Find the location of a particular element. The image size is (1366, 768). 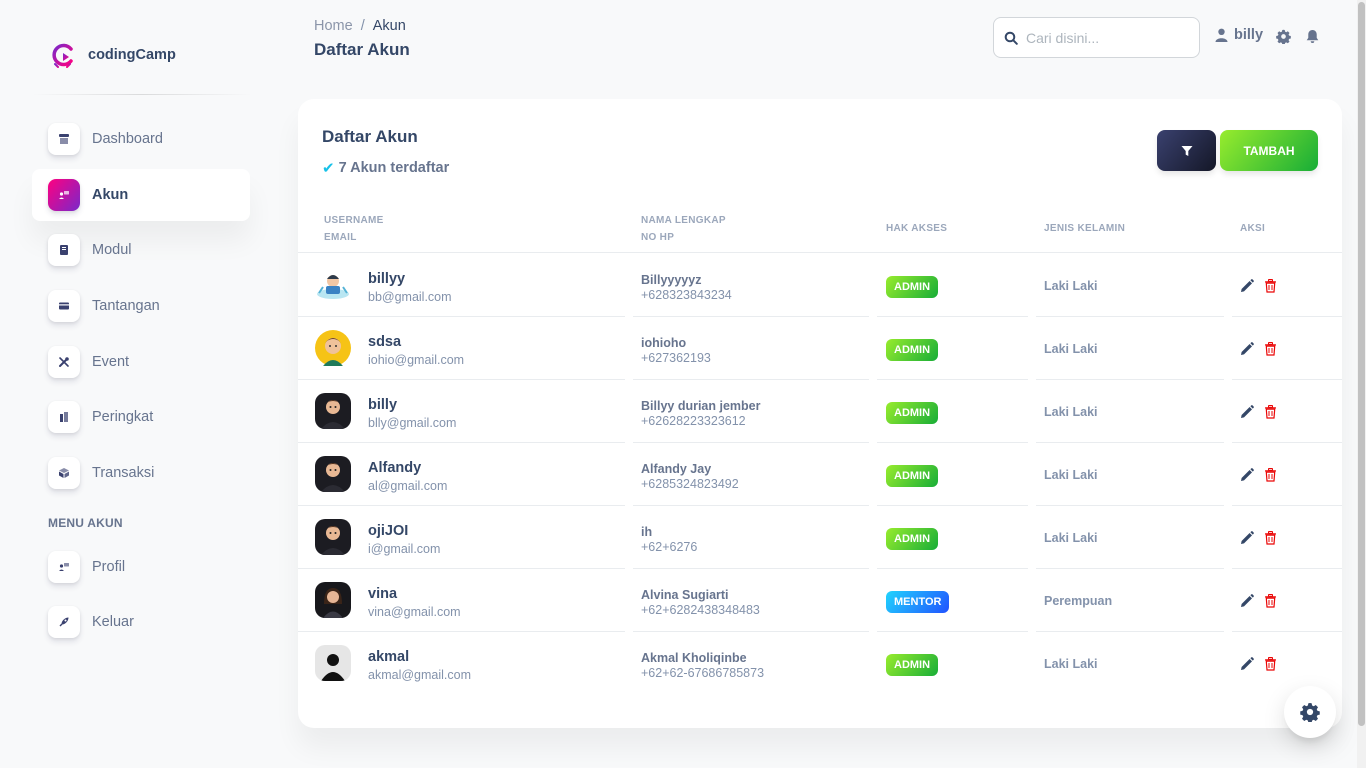

sidebar-item-transaksi: Transaksi is located at coordinates (141, 473).